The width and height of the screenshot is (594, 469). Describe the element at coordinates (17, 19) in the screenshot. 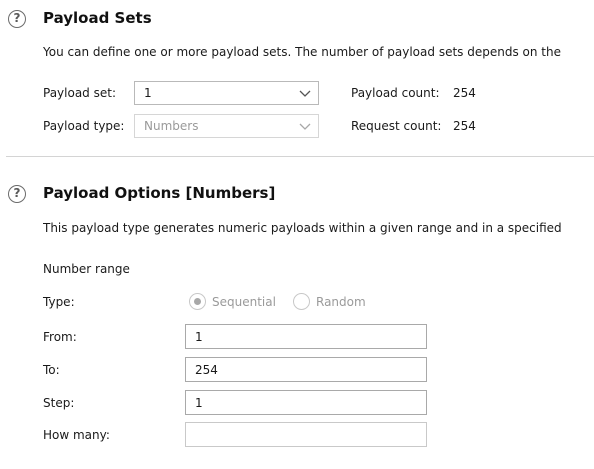

I see `payload-sets-help-icon: ?` at that location.